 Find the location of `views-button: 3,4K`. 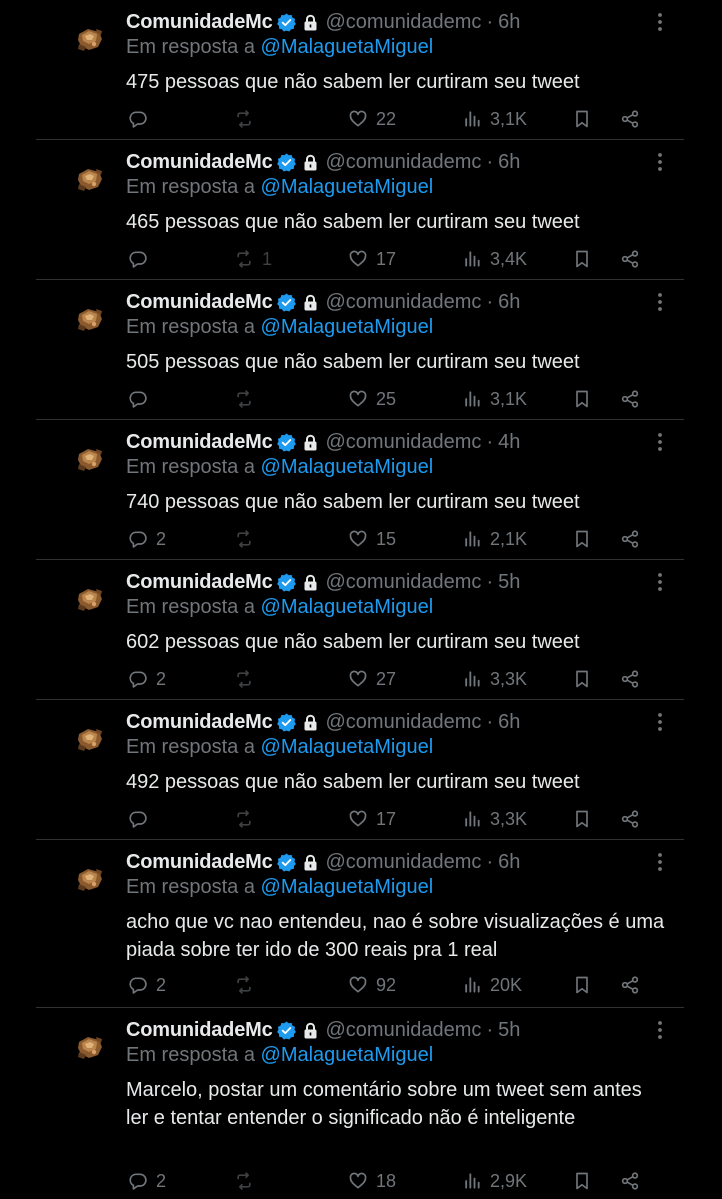

views-button: 3,4K is located at coordinates (494, 259).